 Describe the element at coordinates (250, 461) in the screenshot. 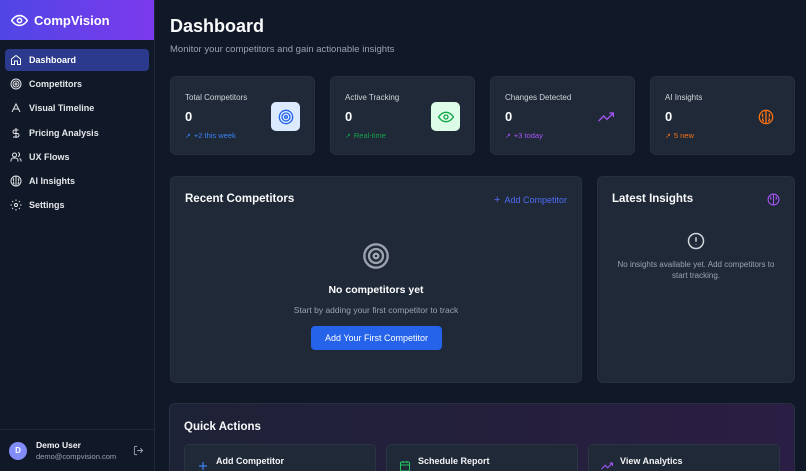

I see `quick-action-label: Add Competitor` at that location.